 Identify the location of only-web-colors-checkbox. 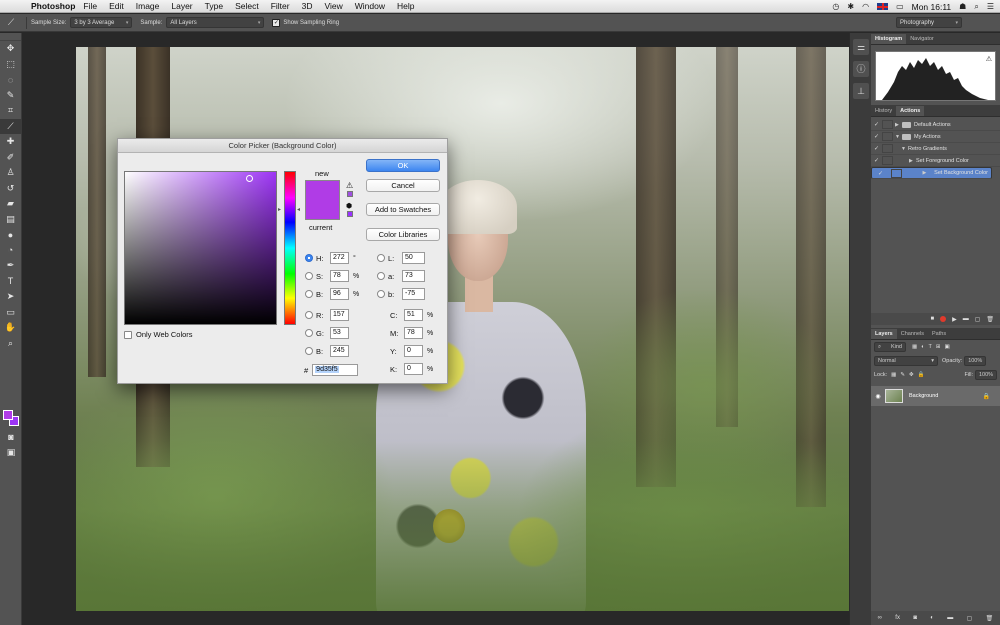
(128, 334).